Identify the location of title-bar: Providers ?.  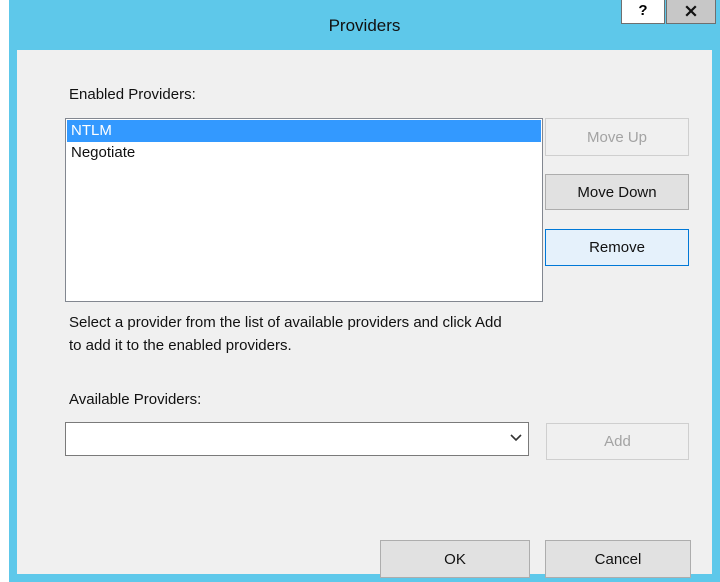
(364, 25).